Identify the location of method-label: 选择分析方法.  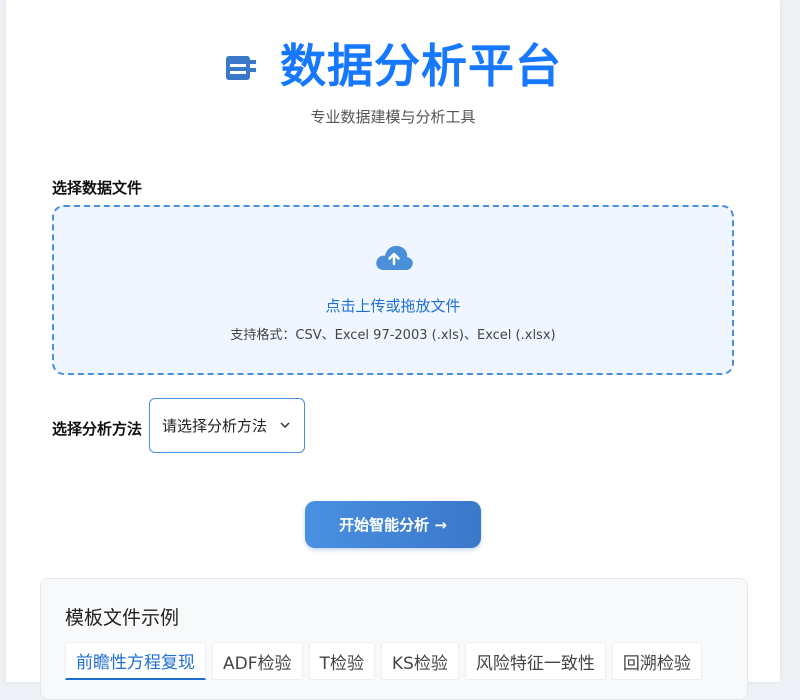
(97, 429).